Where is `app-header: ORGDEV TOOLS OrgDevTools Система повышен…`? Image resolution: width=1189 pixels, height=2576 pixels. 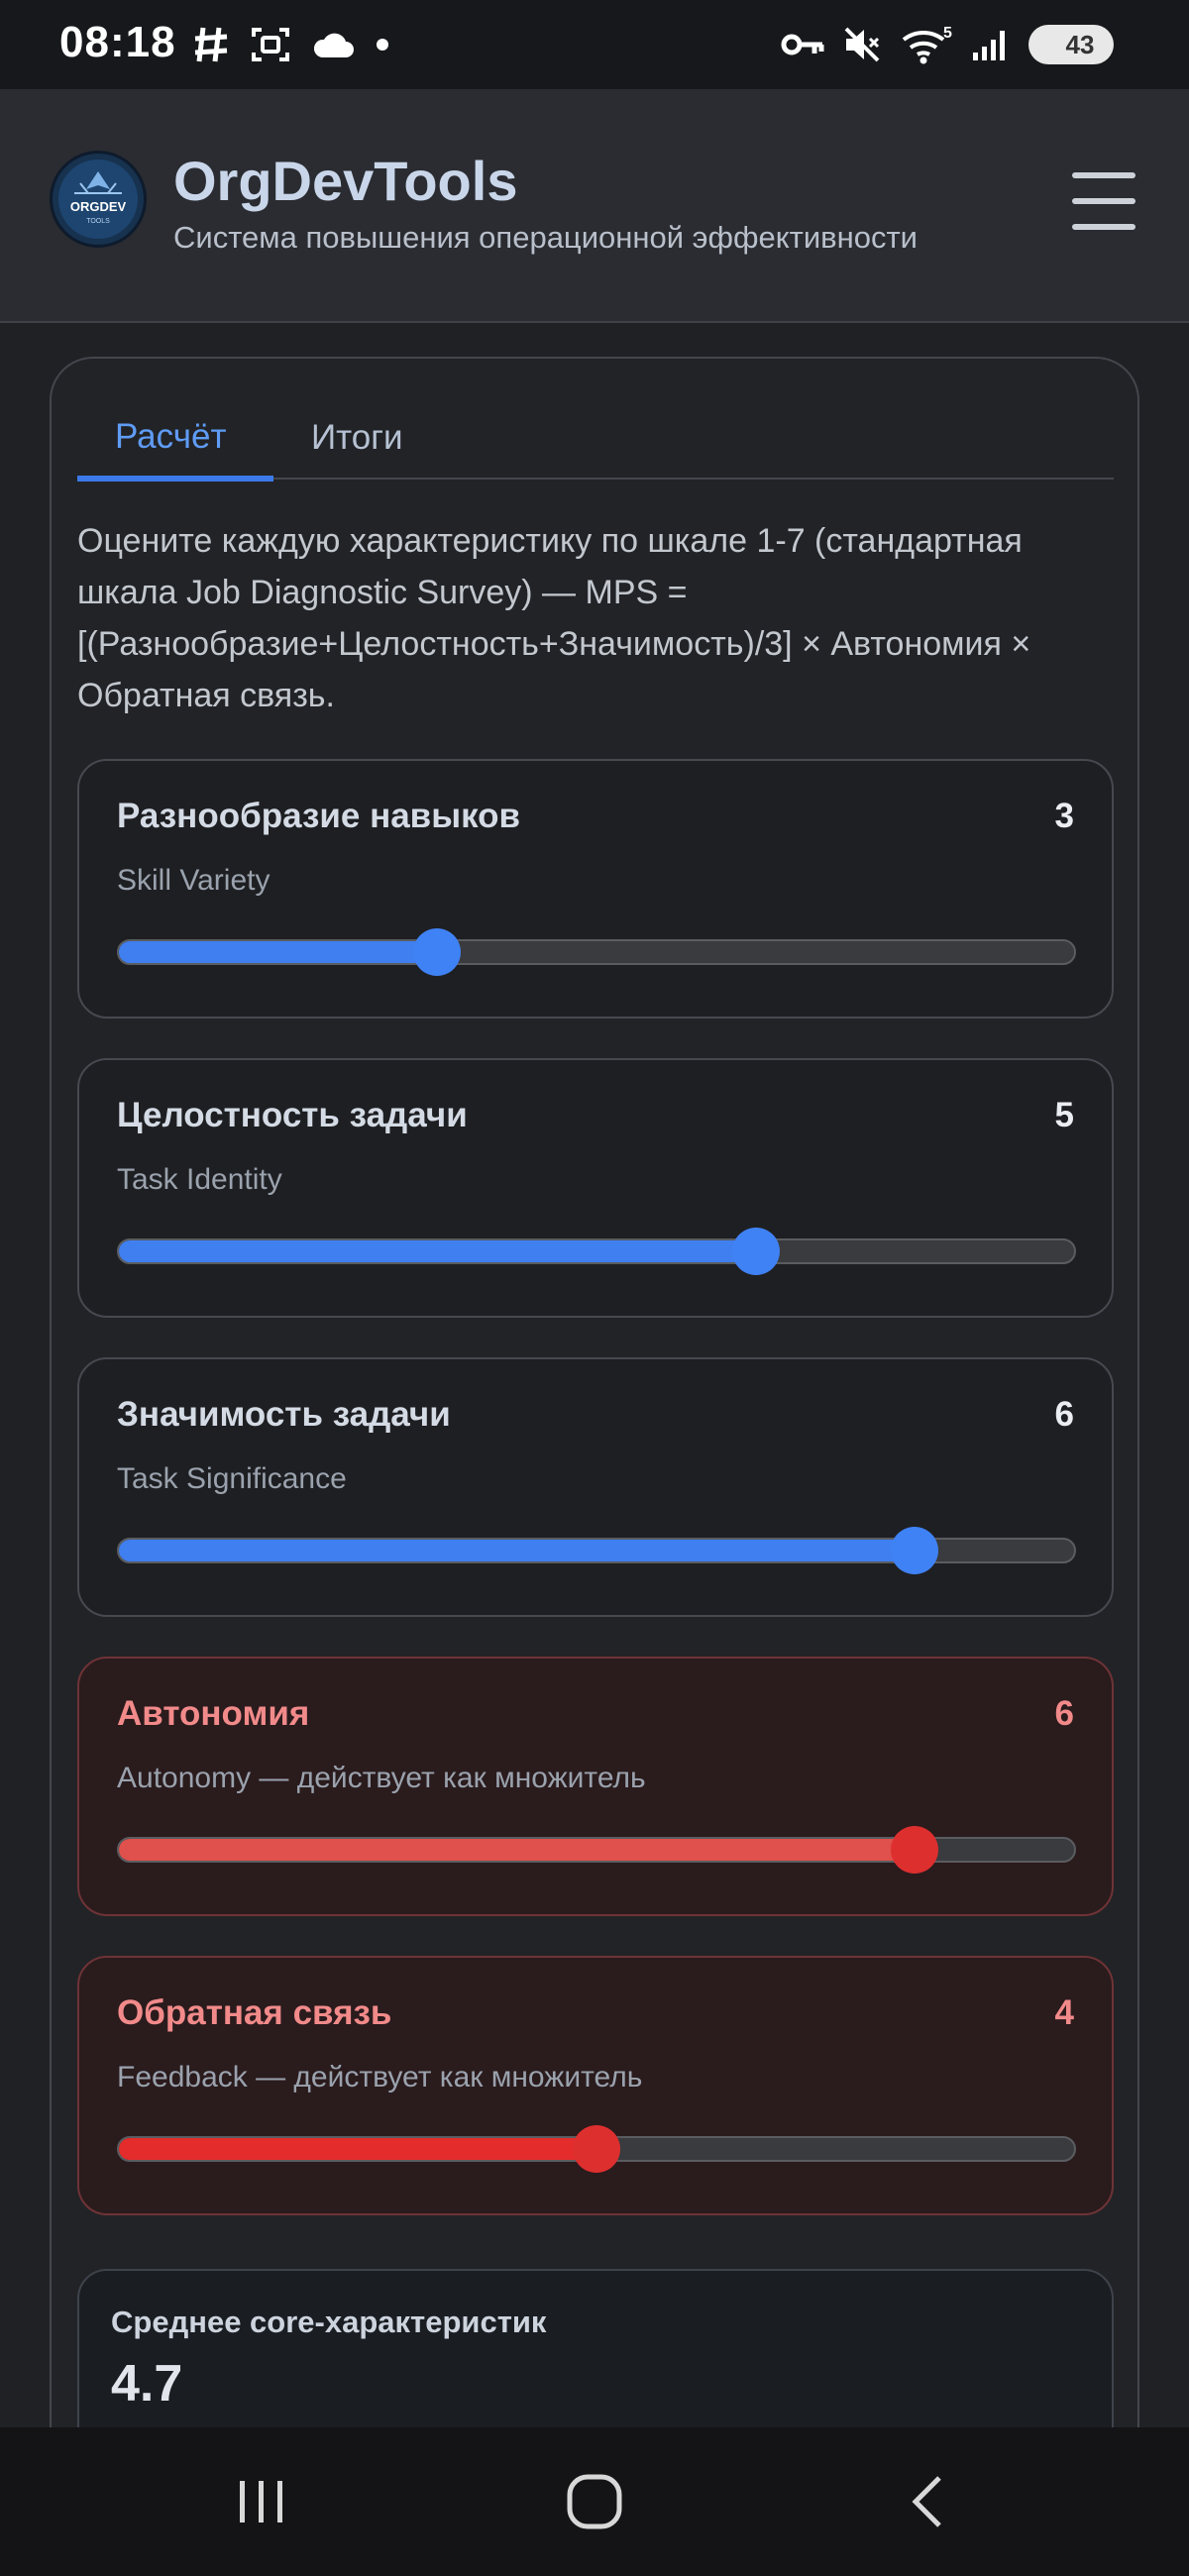
app-header: ORGDEV TOOLS OrgDevTools Система повышен… is located at coordinates (594, 206).